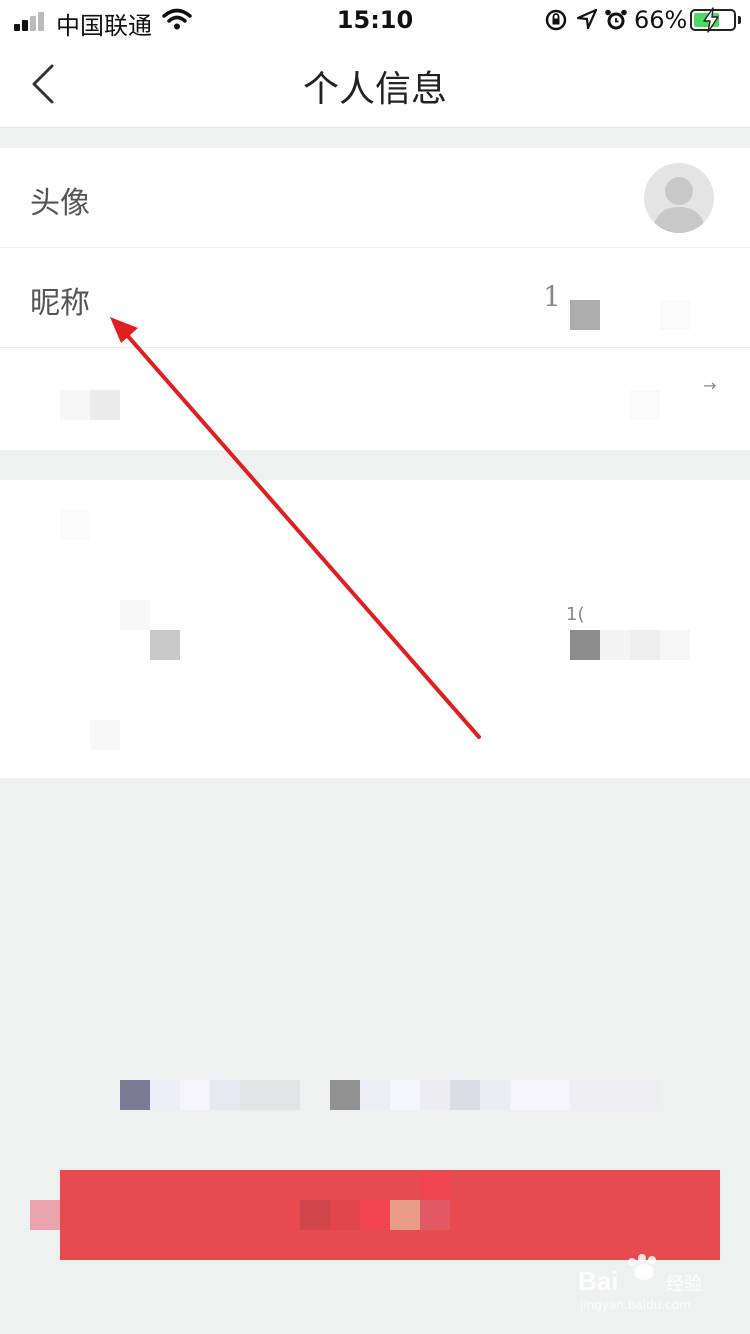 This screenshot has height=1334, width=750. What do you see at coordinates (739, 20) in the screenshot?
I see `battery-cap` at bounding box center [739, 20].